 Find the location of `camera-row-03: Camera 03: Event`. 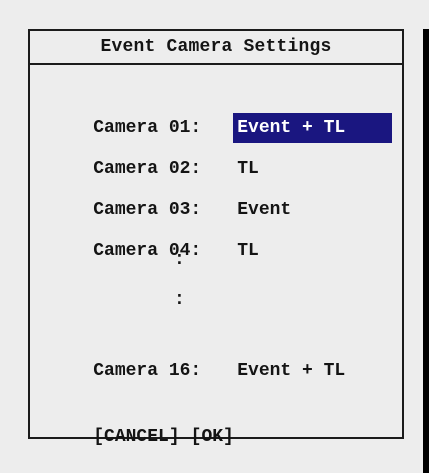

camera-row-03: Camera 03: Event is located at coordinates (172, 192).